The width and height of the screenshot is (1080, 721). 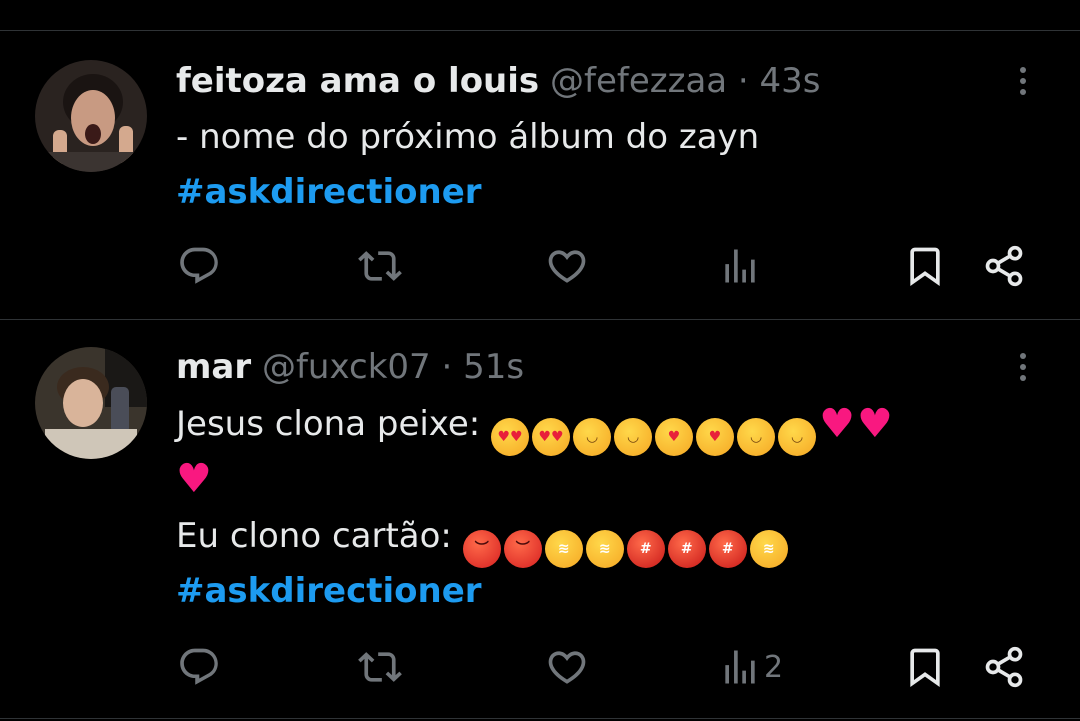 I want to click on tweet-text: Eu clono cartão:, so click(x=314, y=536).